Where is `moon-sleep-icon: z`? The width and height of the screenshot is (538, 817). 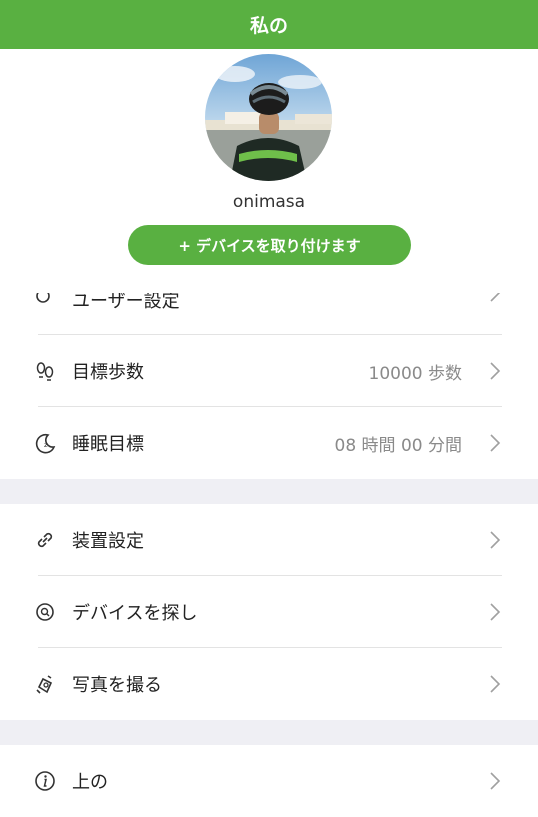
moon-sleep-icon: z is located at coordinates (45, 443).